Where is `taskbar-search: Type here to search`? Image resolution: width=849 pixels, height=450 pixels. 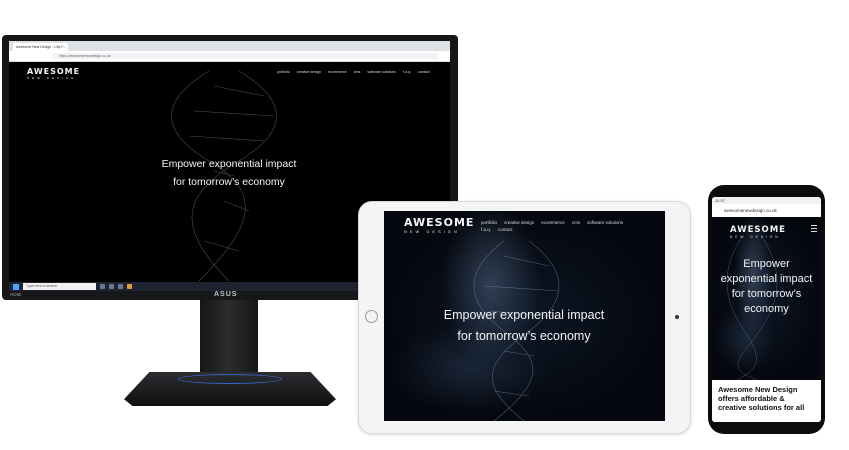
taskbar-search: Type here to search is located at coordinates (59, 286).